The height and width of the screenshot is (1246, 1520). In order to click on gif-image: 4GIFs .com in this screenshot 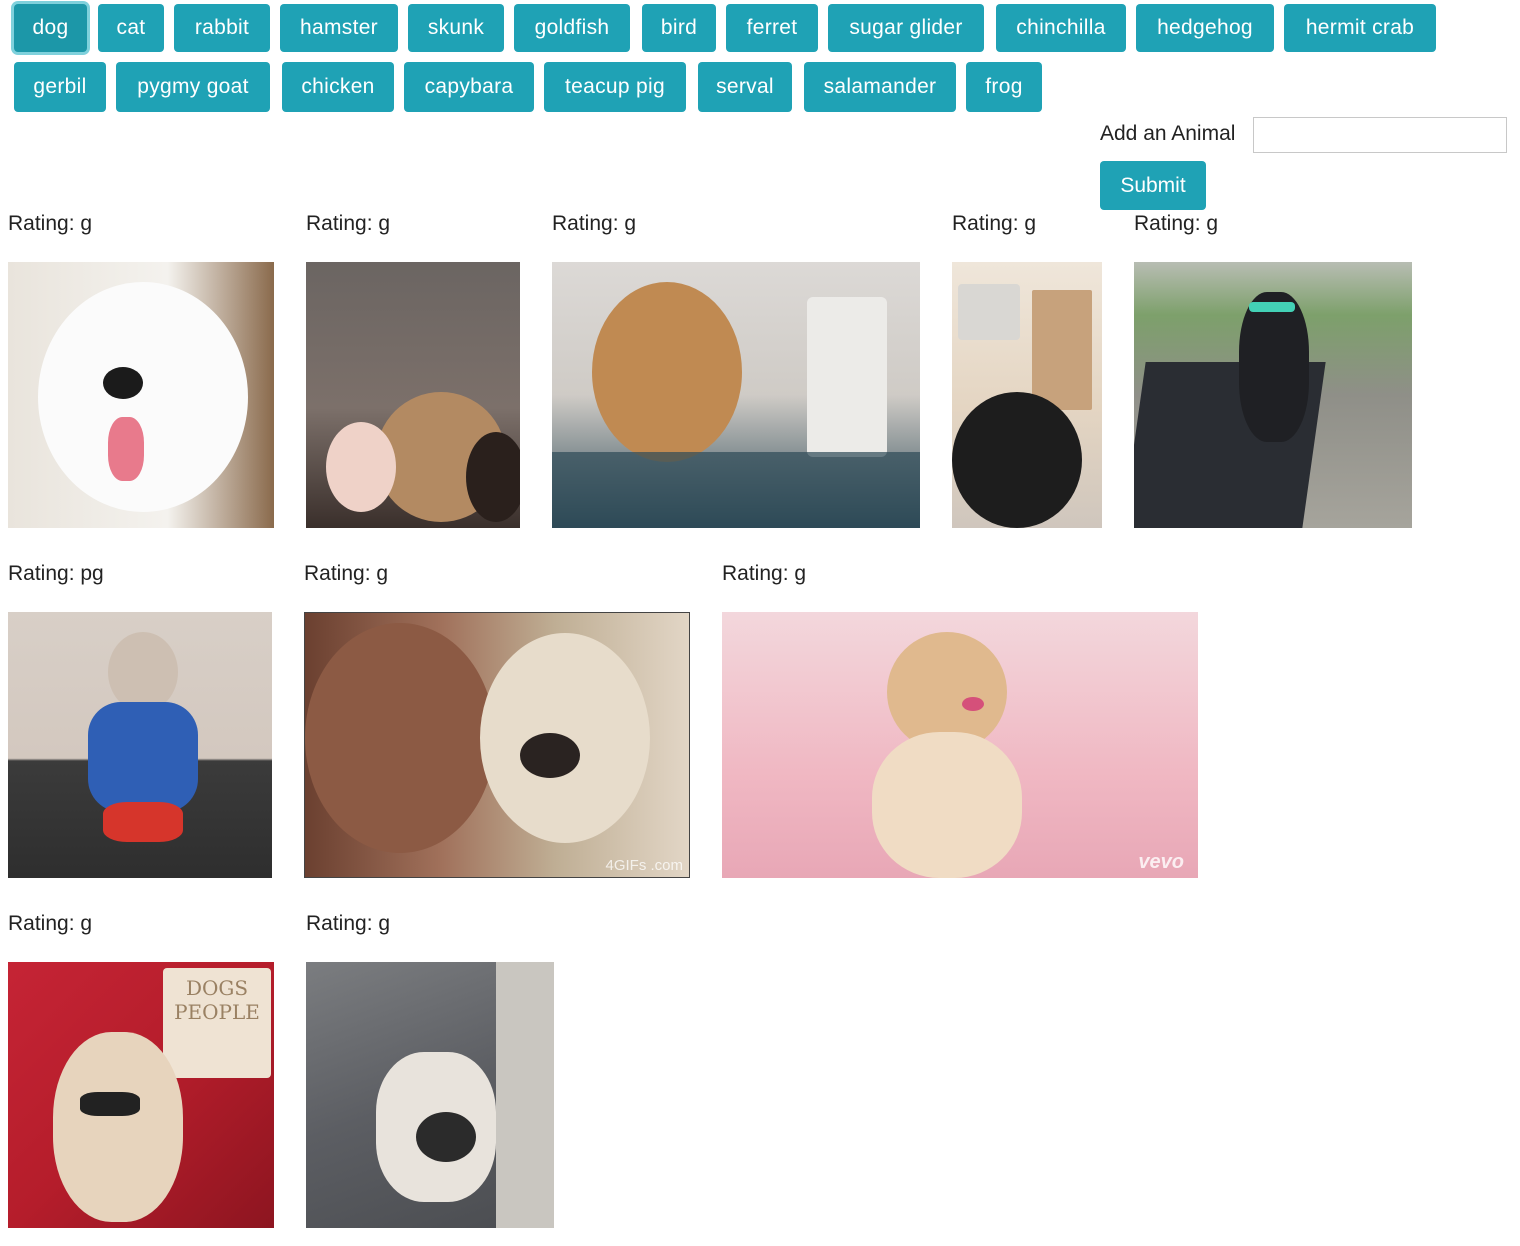, I will do `click(497, 745)`.